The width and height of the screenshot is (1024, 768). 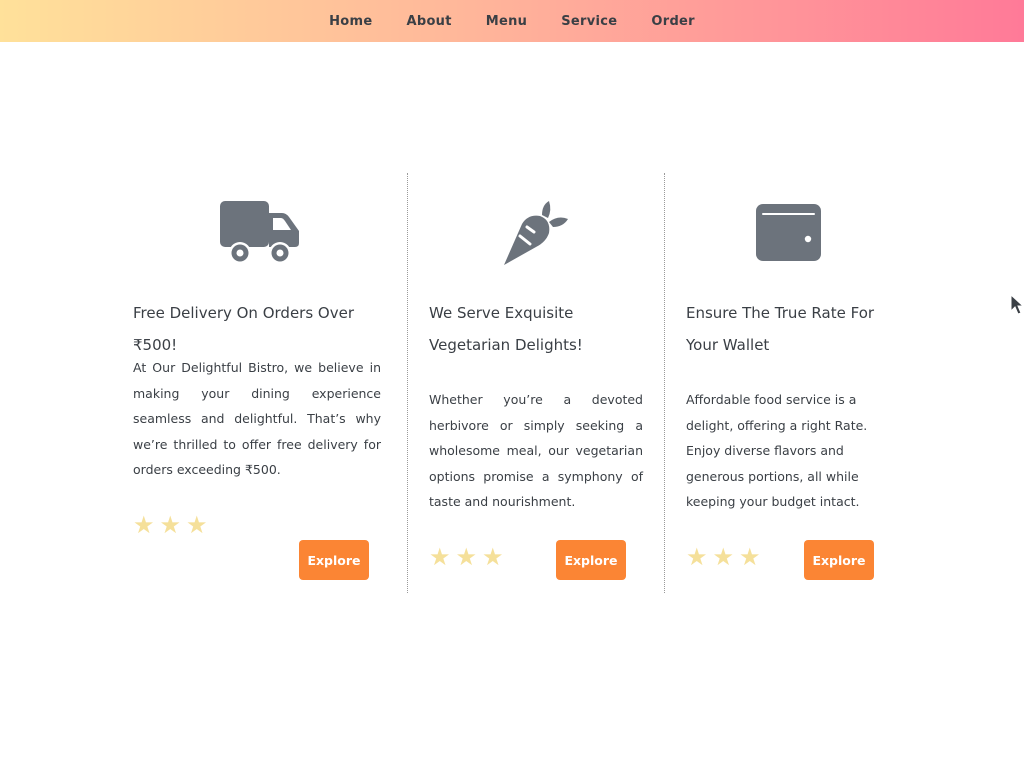 What do you see at coordinates (1017, 304) in the screenshot?
I see `mouse-cursor-icon` at bounding box center [1017, 304].